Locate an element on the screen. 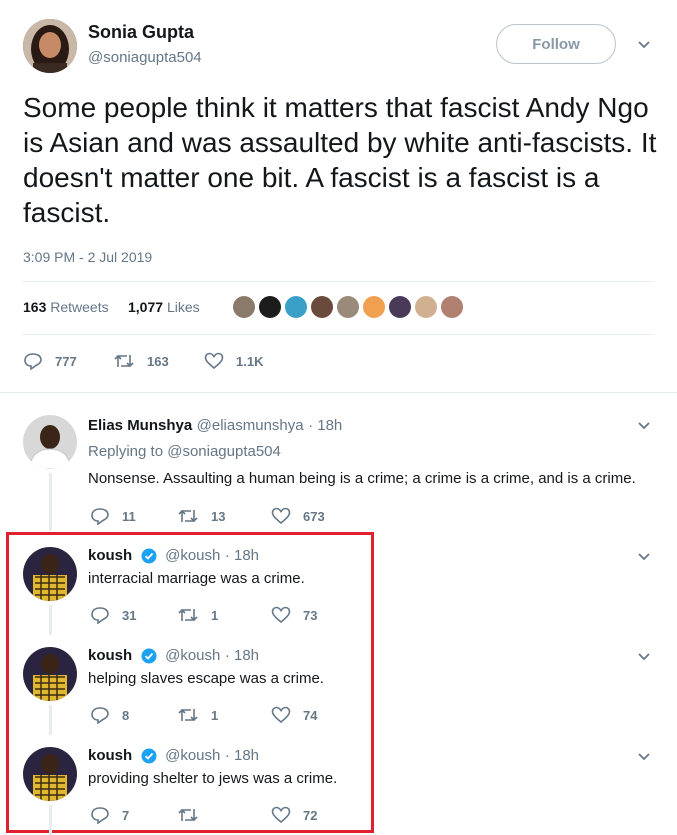  reply-count: 777 is located at coordinates (66, 361).